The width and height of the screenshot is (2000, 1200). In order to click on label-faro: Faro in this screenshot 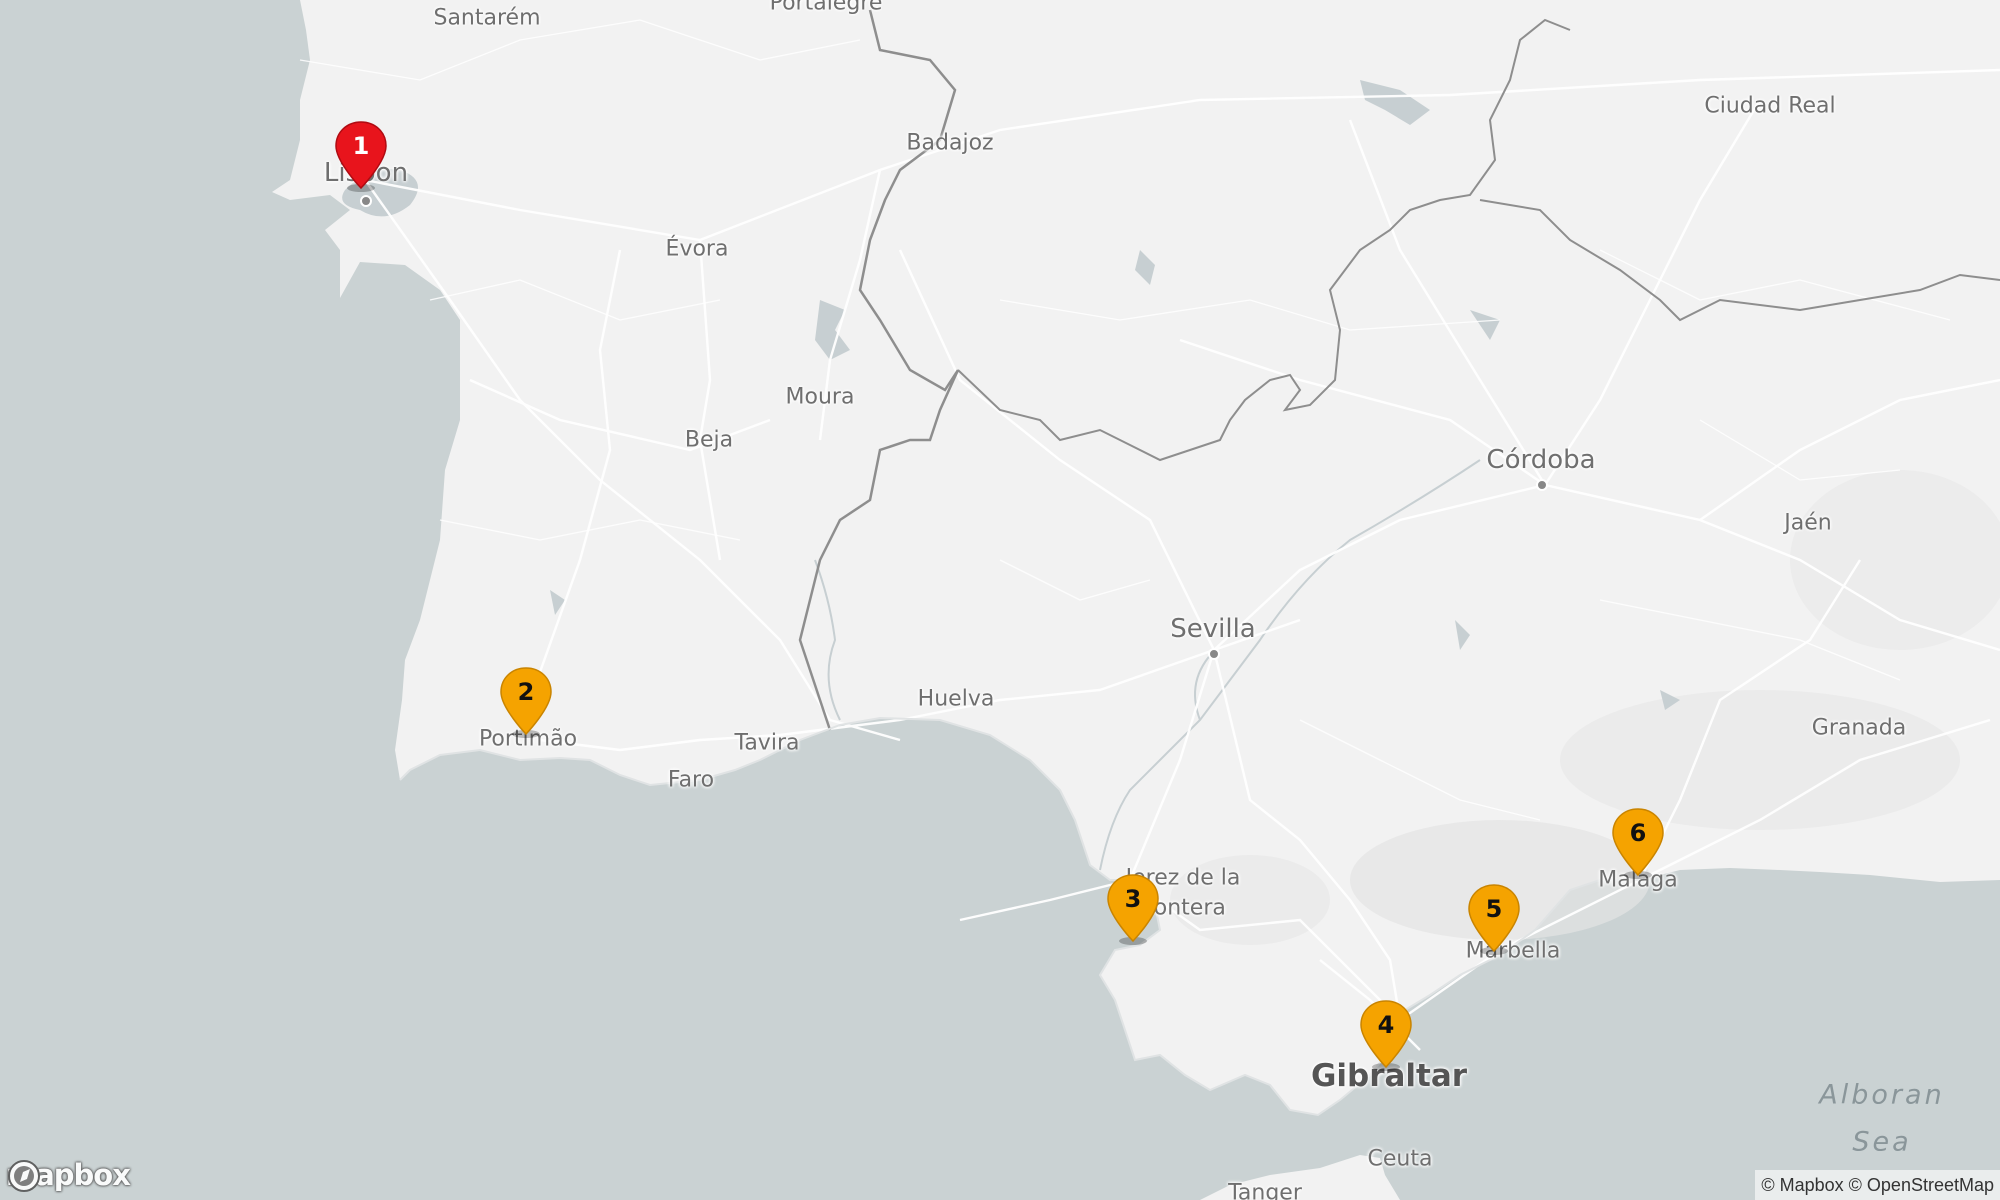, I will do `click(691, 780)`.